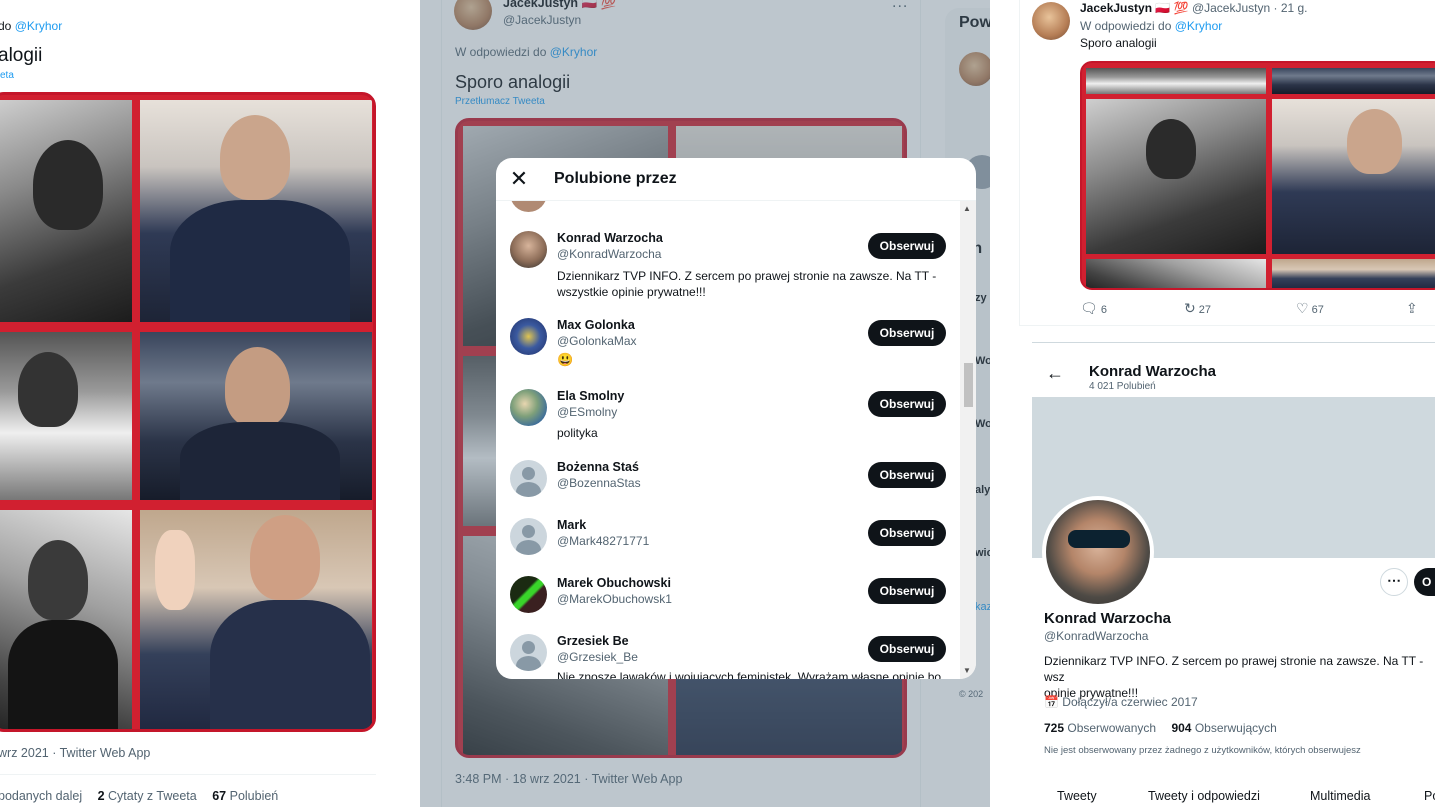 This screenshot has height=807, width=1435. Describe the element at coordinates (1051, 21) in the screenshot. I see `author-avatar` at that location.